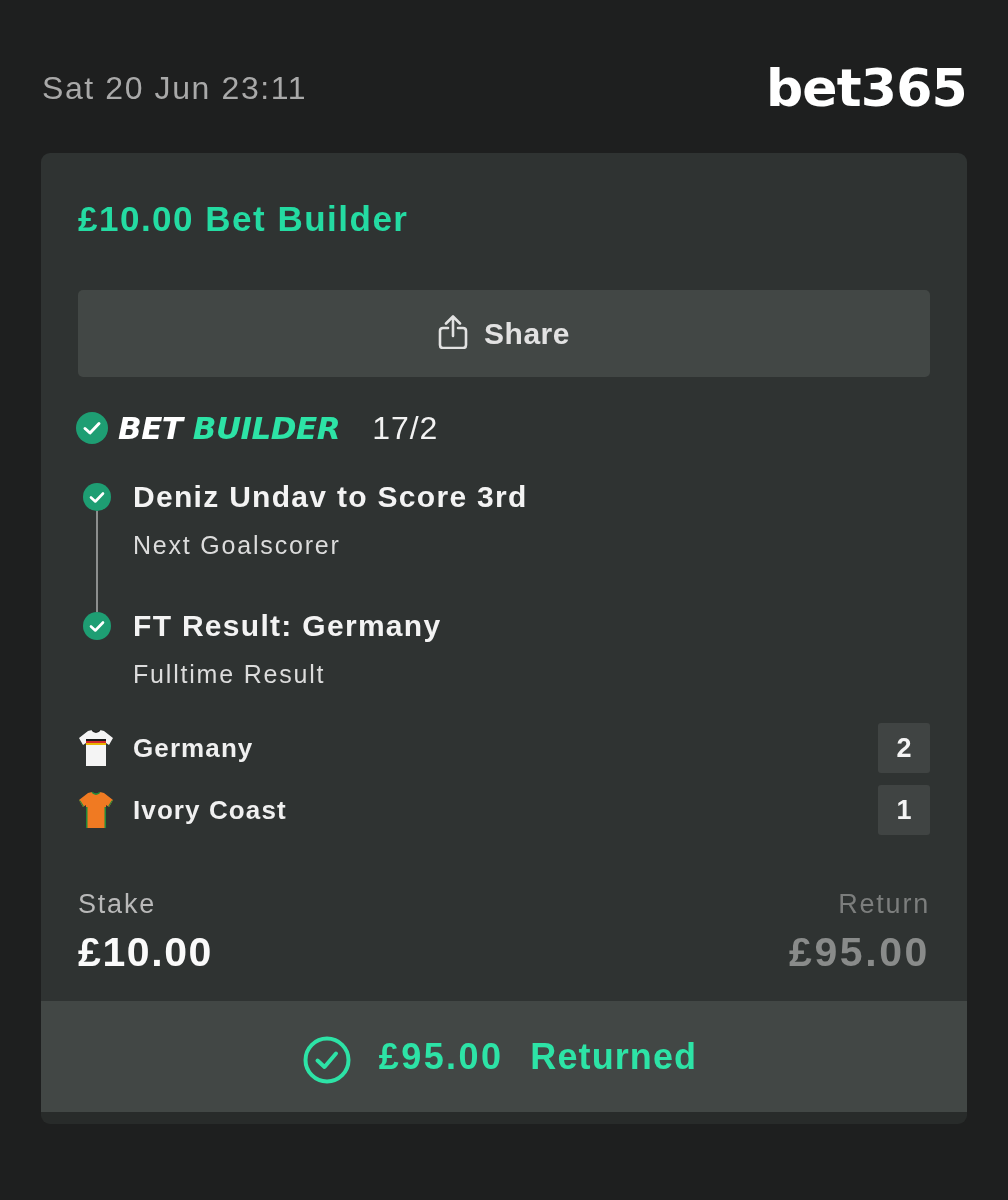 Image resolution: width=1008 pixels, height=1200 pixels. Describe the element at coordinates (614, 1056) in the screenshot. I see `result-status: Returned` at that location.